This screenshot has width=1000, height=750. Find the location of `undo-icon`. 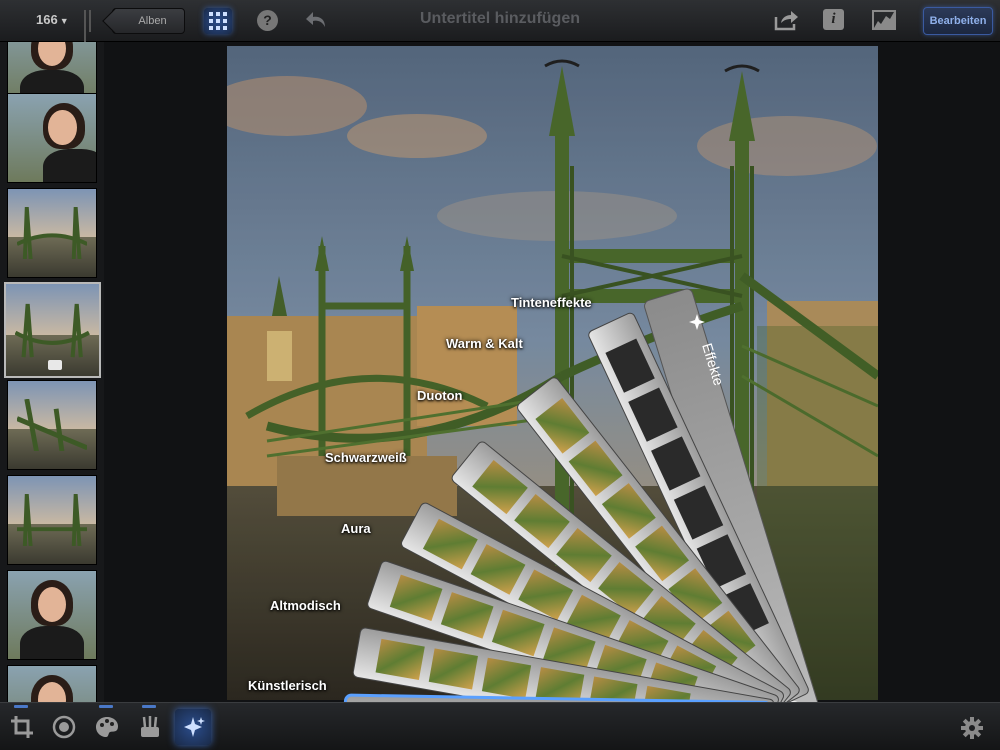

undo-icon is located at coordinates (315, 19).